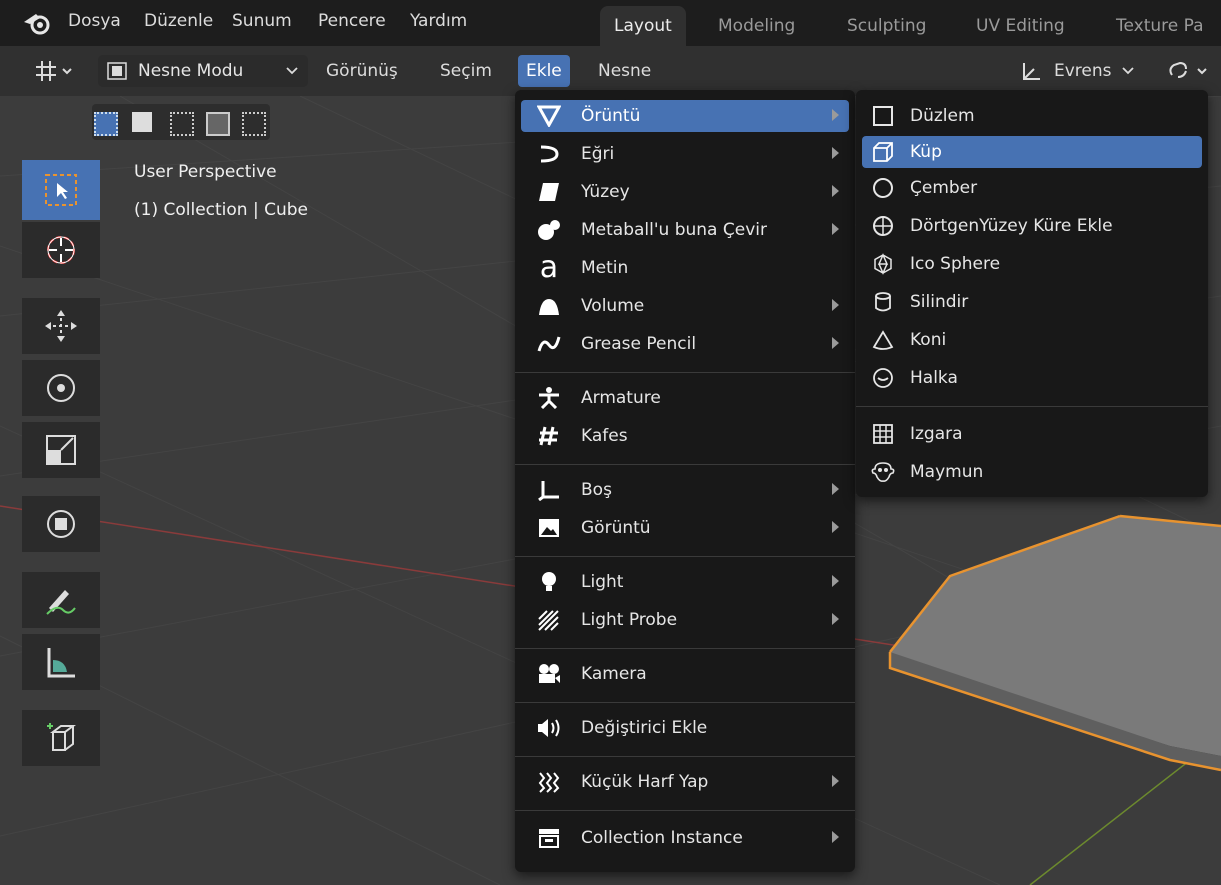 The height and width of the screenshot is (885, 1221). I want to click on rotate-tool, so click(61, 388).